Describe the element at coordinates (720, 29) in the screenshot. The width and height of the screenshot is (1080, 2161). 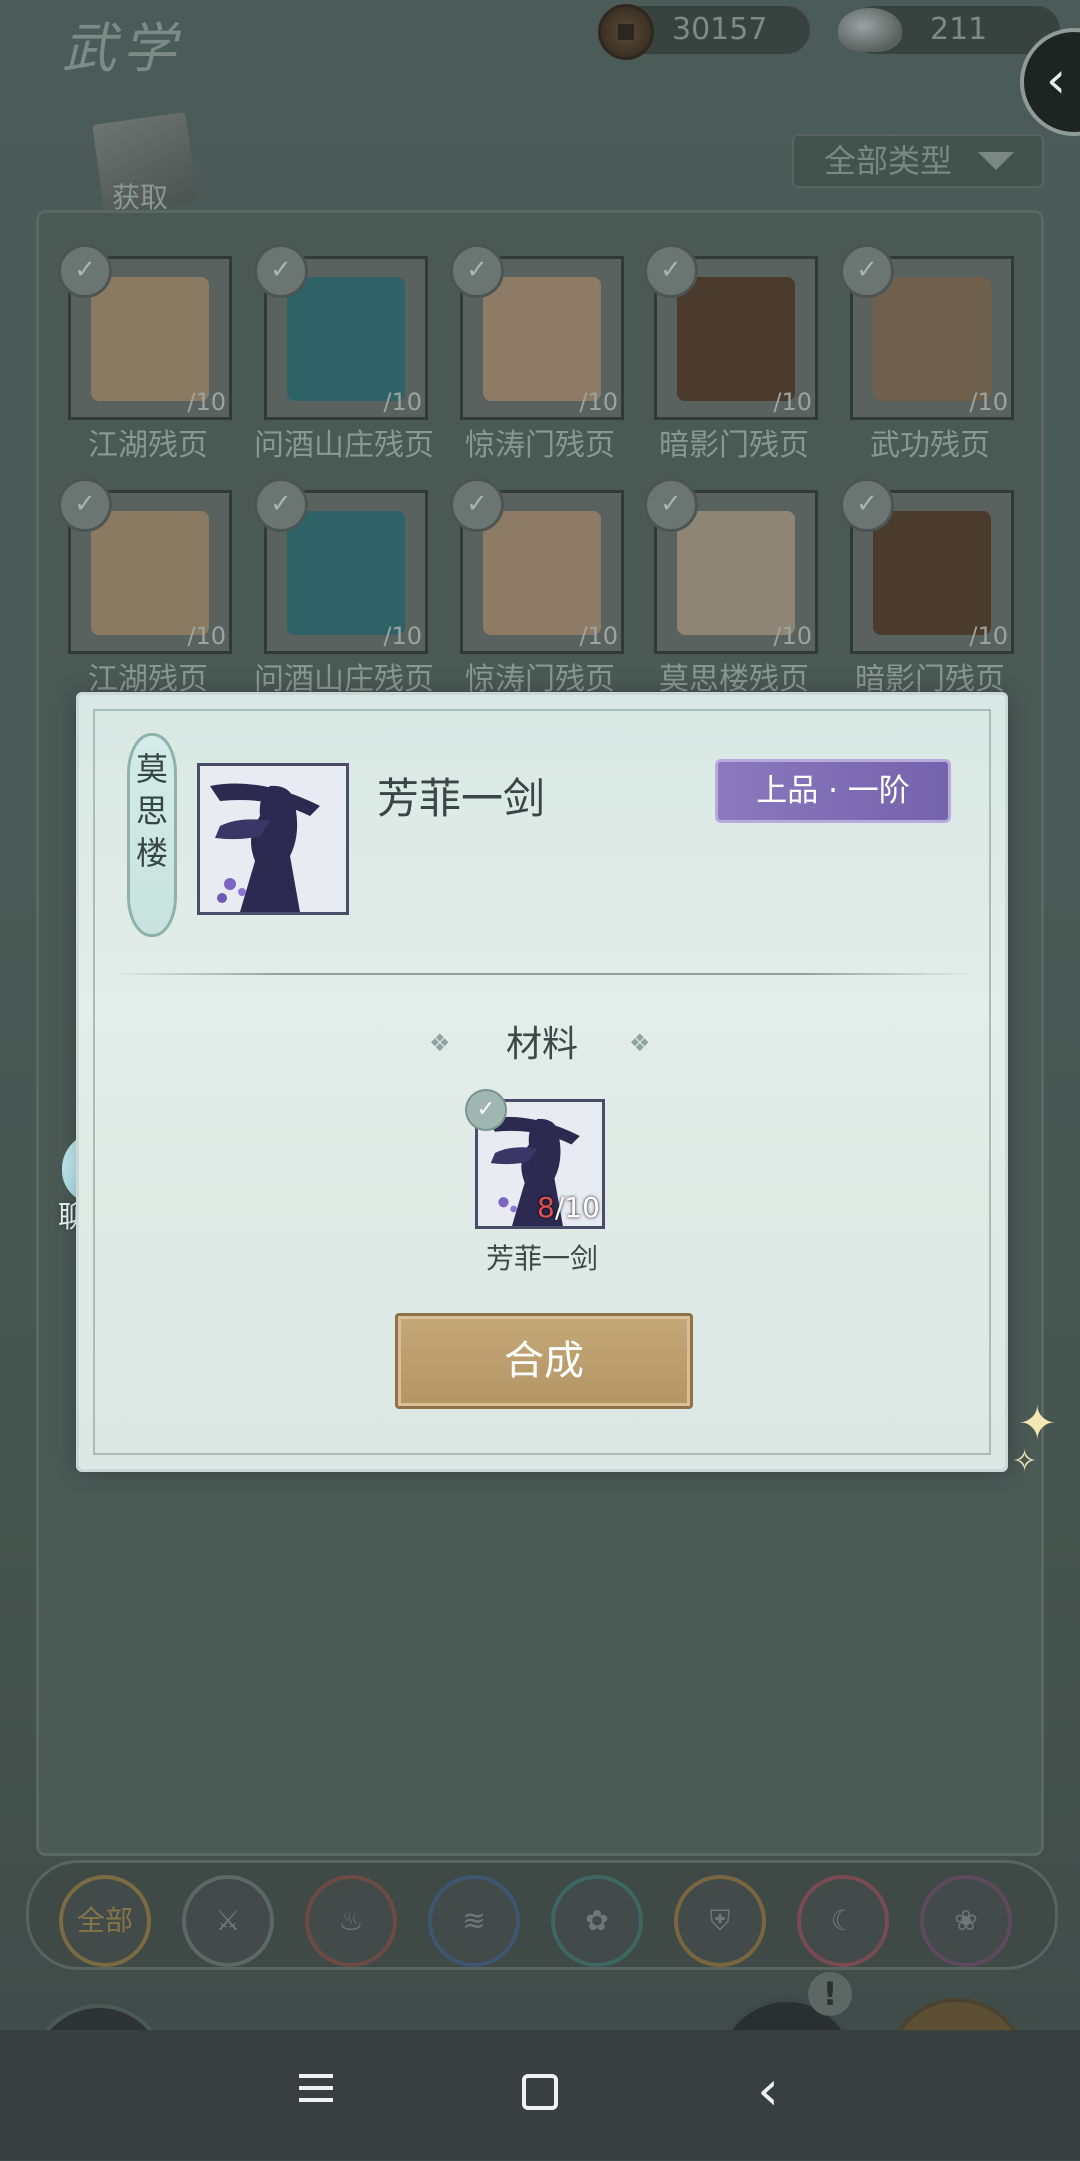
I see `copper-amount: 30157` at that location.